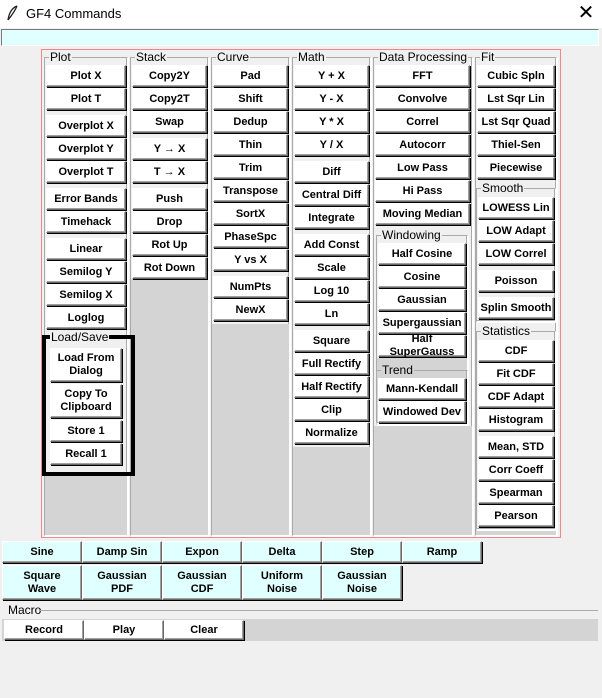  What do you see at coordinates (169, 149) in the screenshot?
I see `y-to-x-button: Y → X` at bounding box center [169, 149].